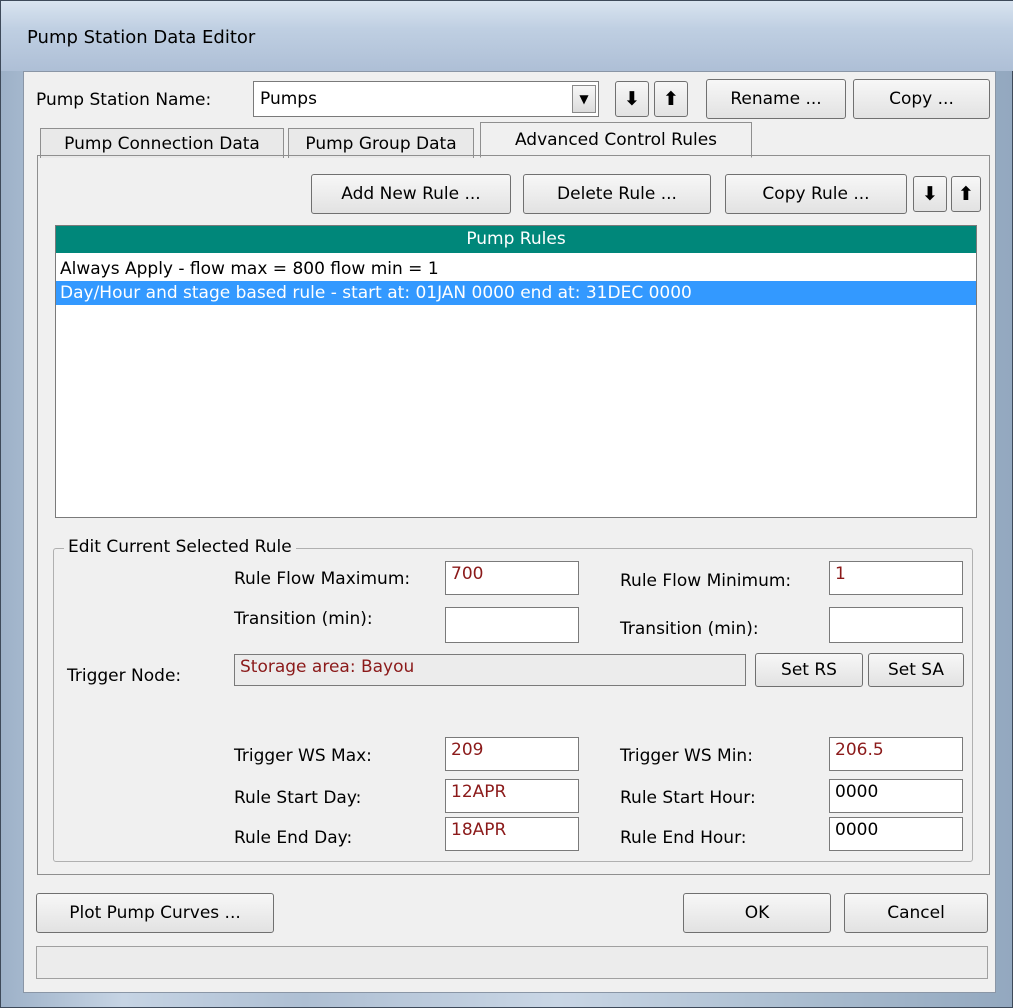 The height and width of the screenshot is (1008, 1013). I want to click on ws-max-input: 209, so click(512, 754).